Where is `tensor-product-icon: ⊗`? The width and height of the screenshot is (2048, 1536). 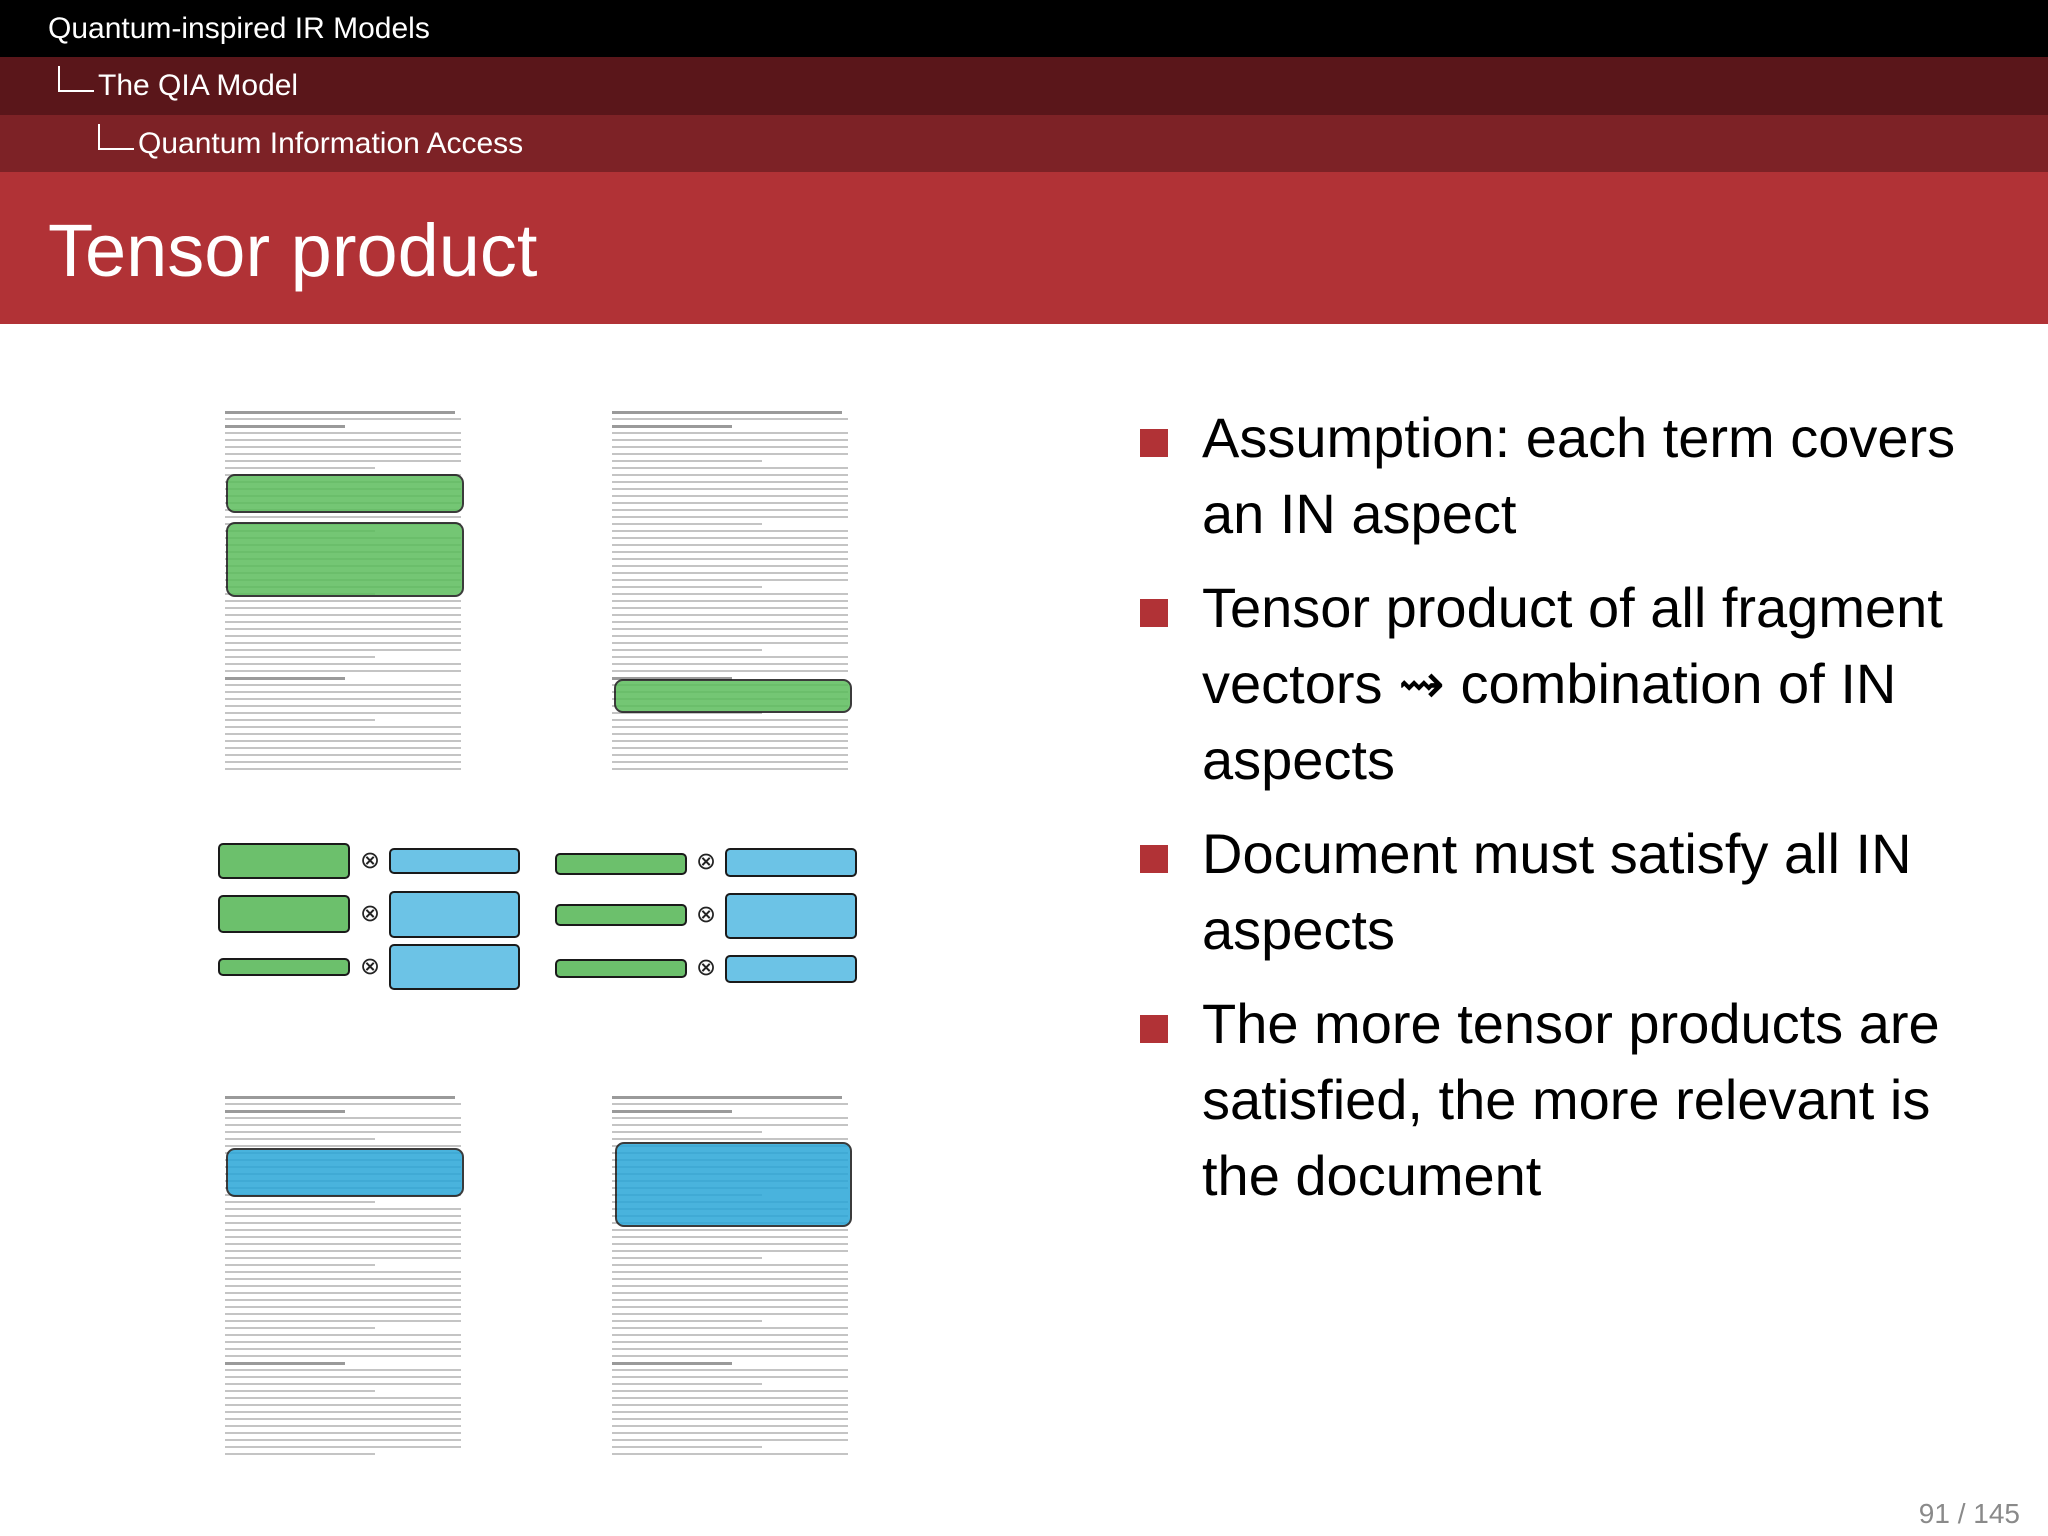 tensor-product-icon: ⊗ is located at coordinates (370, 913).